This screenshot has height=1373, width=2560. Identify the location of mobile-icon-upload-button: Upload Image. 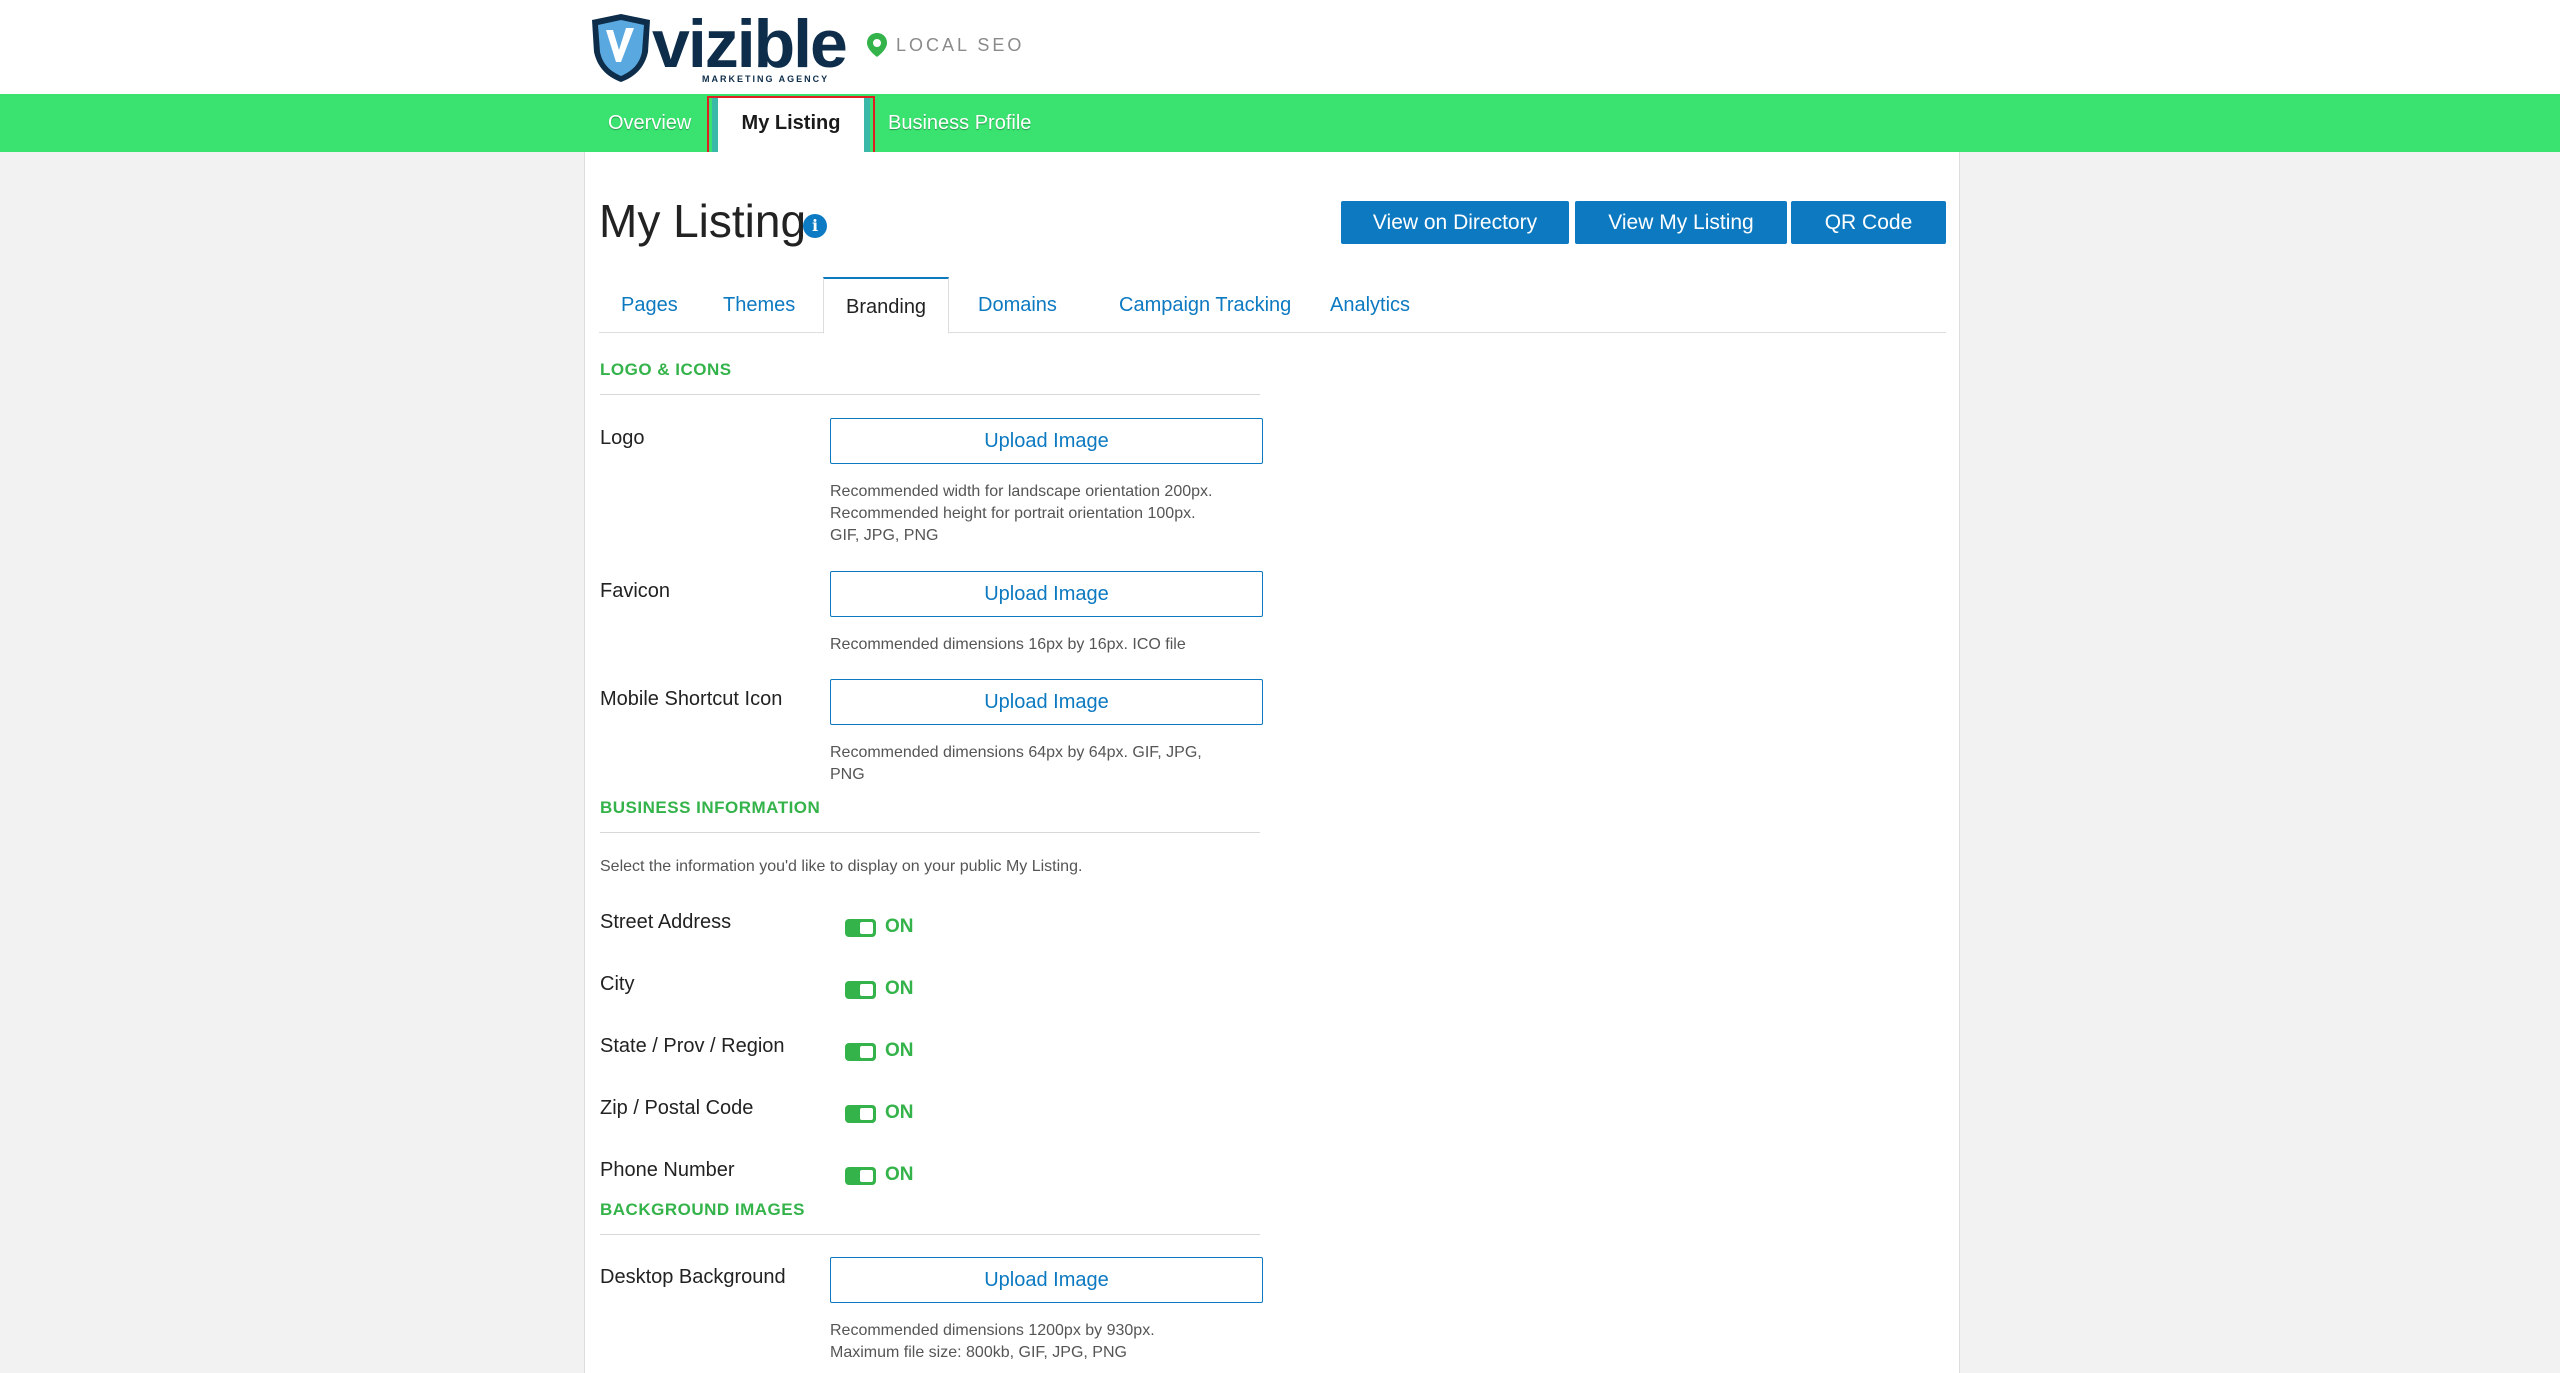
(1046, 702).